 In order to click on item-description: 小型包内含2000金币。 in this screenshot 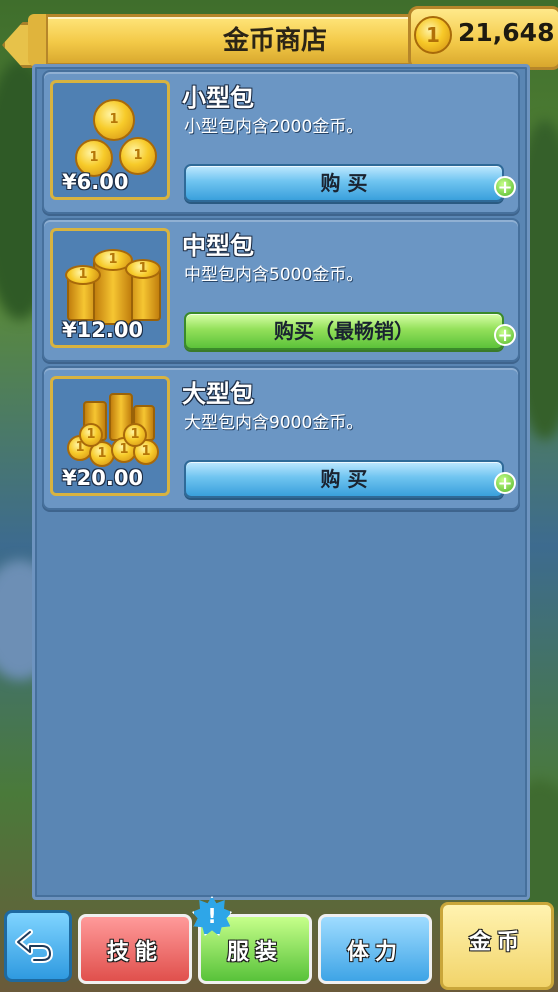, I will do `click(274, 127)`.